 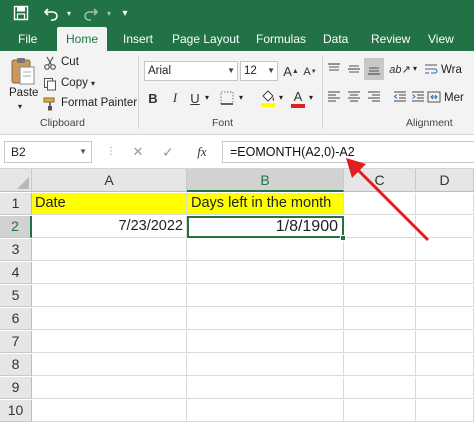 What do you see at coordinates (388, 200) in the screenshot?
I see `annotation-arrow` at bounding box center [388, 200].